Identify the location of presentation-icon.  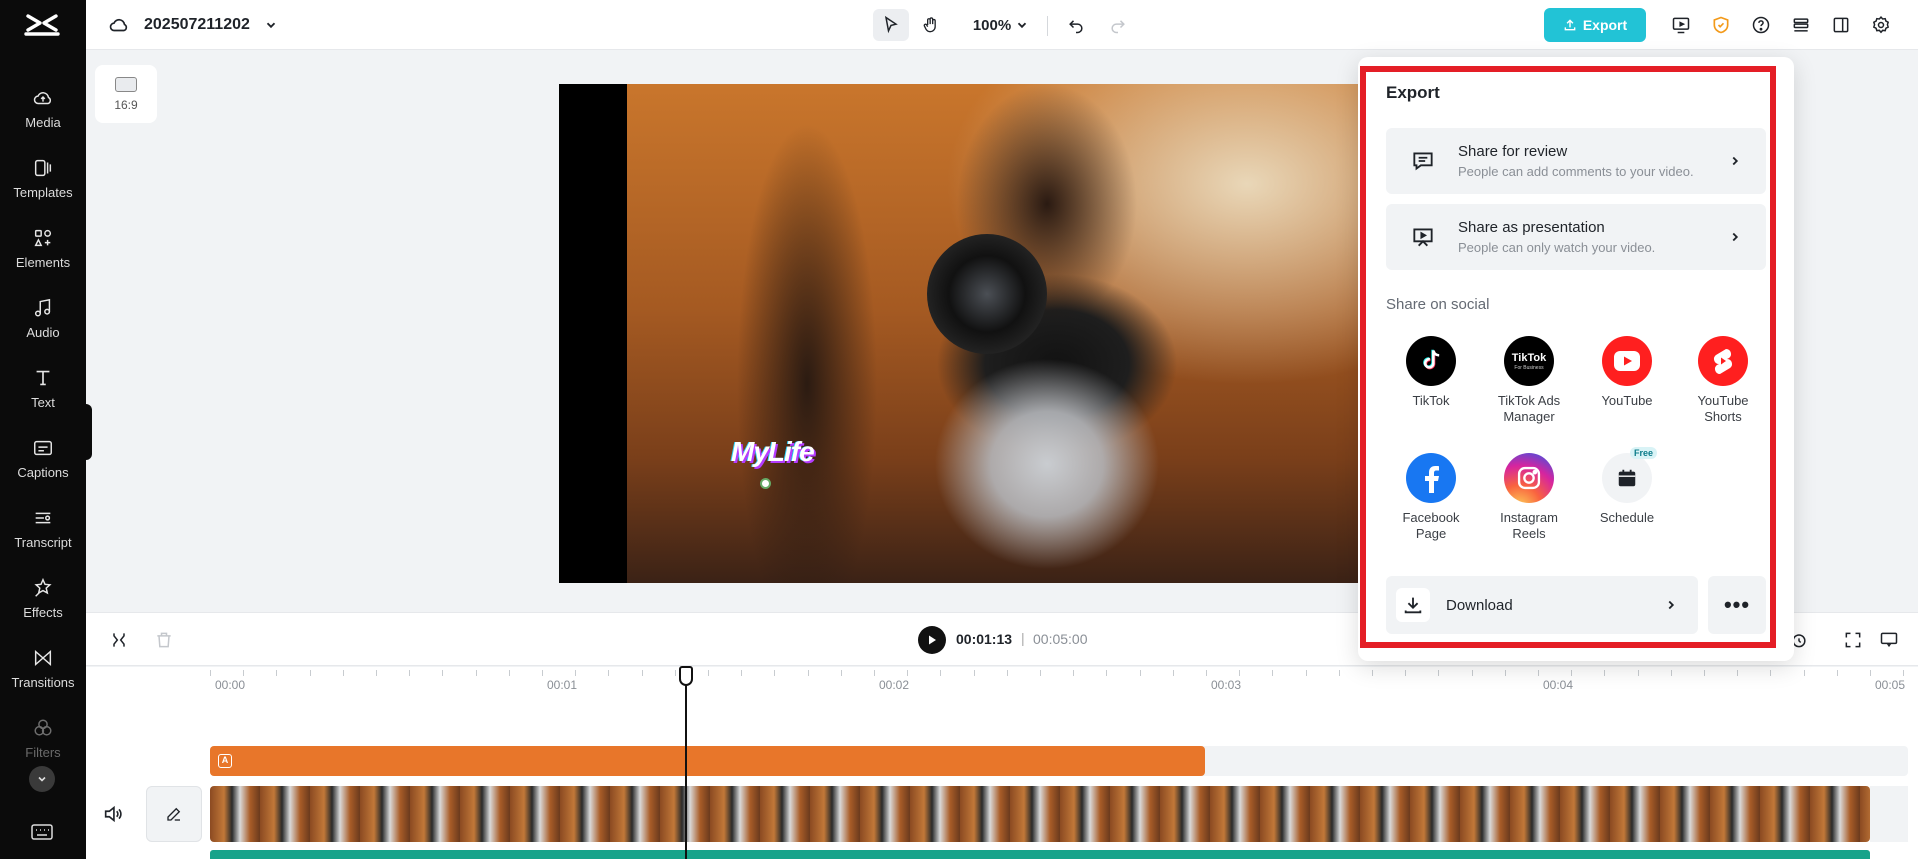
(1423, 237).